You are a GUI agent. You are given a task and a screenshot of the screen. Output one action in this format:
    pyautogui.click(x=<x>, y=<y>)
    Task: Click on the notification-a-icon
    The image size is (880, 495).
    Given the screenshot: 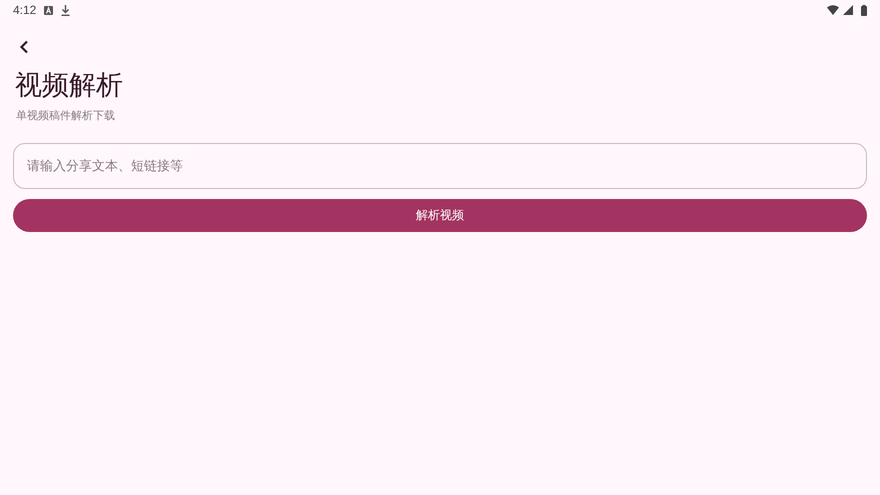 What is the action you would take?
    pyautogui.click(x=49, y=10)
    